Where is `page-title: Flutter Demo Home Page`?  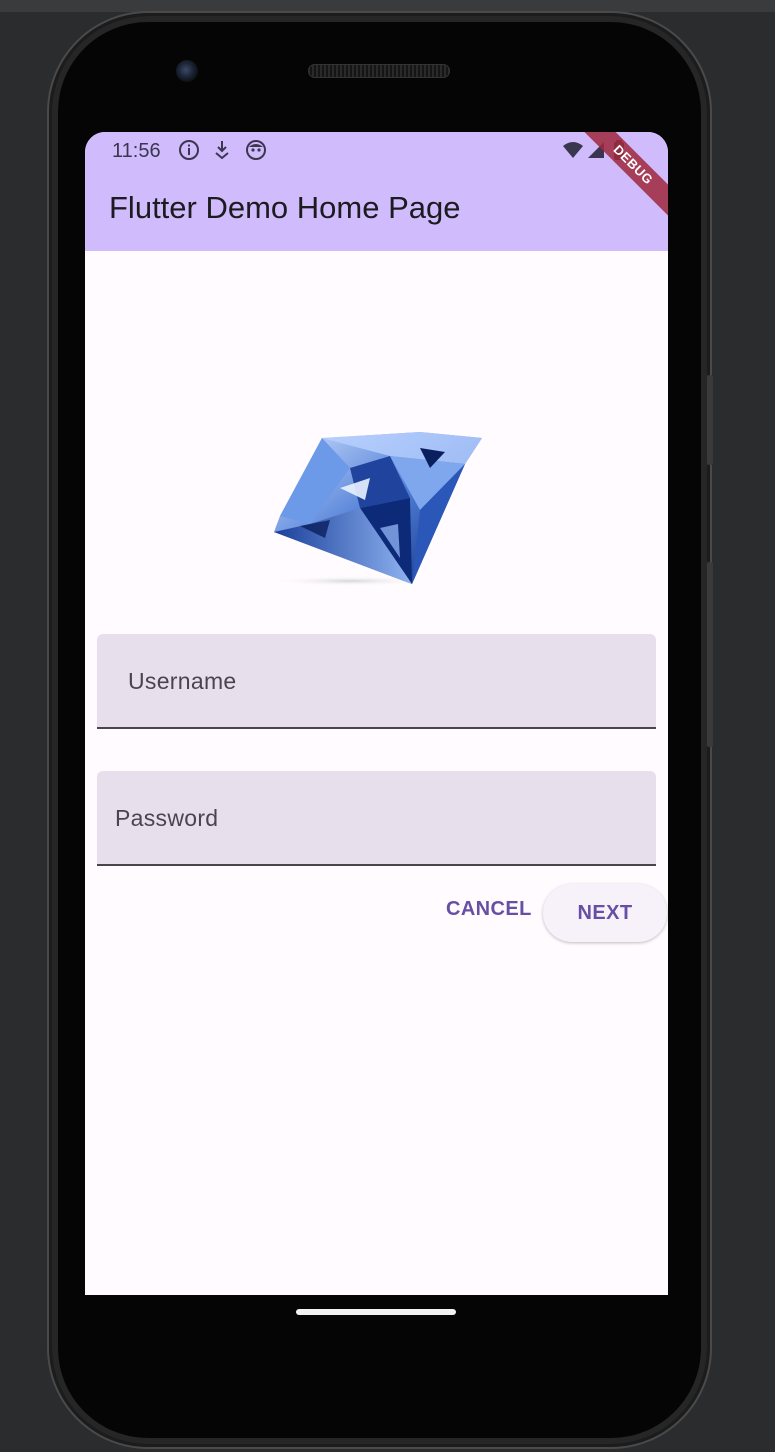 page-title: Flutter Demo Home Page is located at coordinates (285, 207).